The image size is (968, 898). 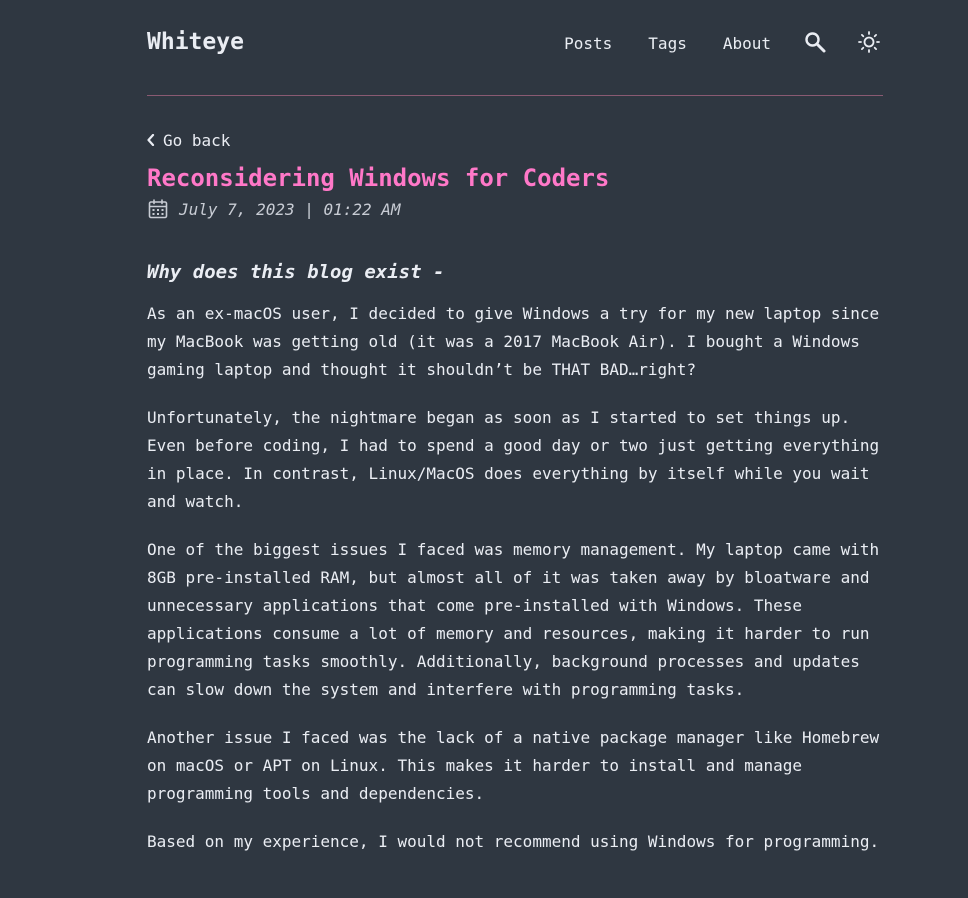 What do you see at coordinates (151, 140) in the screenshot?
I see `chevron-left-icon` at bounding box center [151, 140].